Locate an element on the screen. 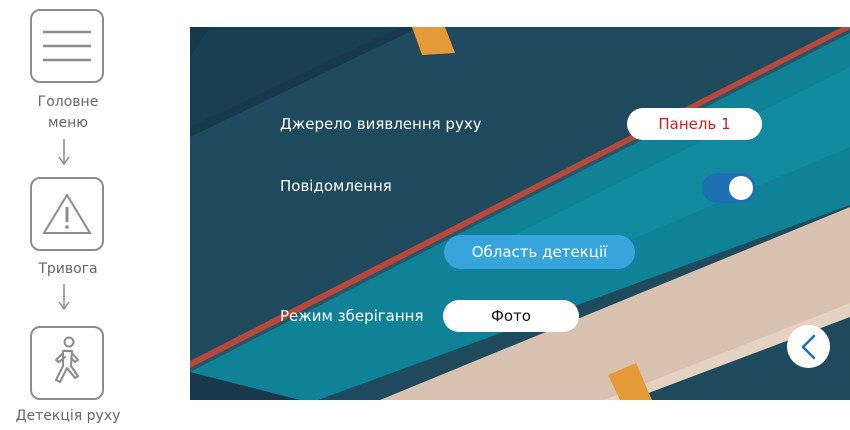  main-menu-label-line2: меню is located at coordinates (68, 123).